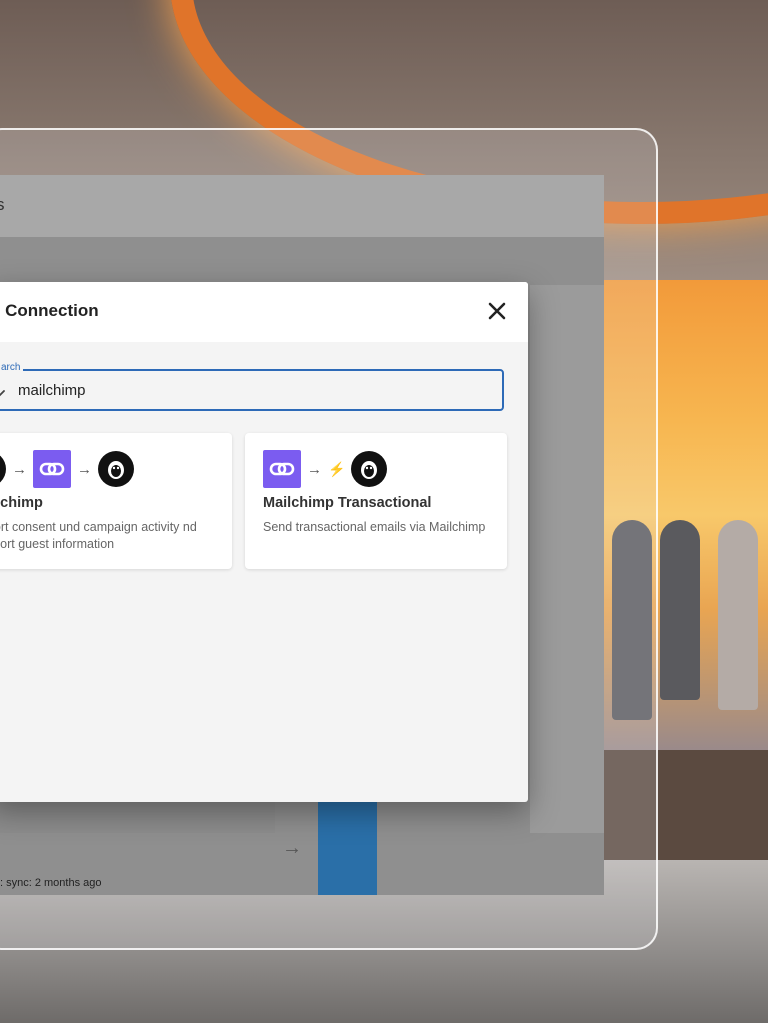  Describe the element at coordinates (567, 559) in the screenshot. I see `app-side-panel` at that location.